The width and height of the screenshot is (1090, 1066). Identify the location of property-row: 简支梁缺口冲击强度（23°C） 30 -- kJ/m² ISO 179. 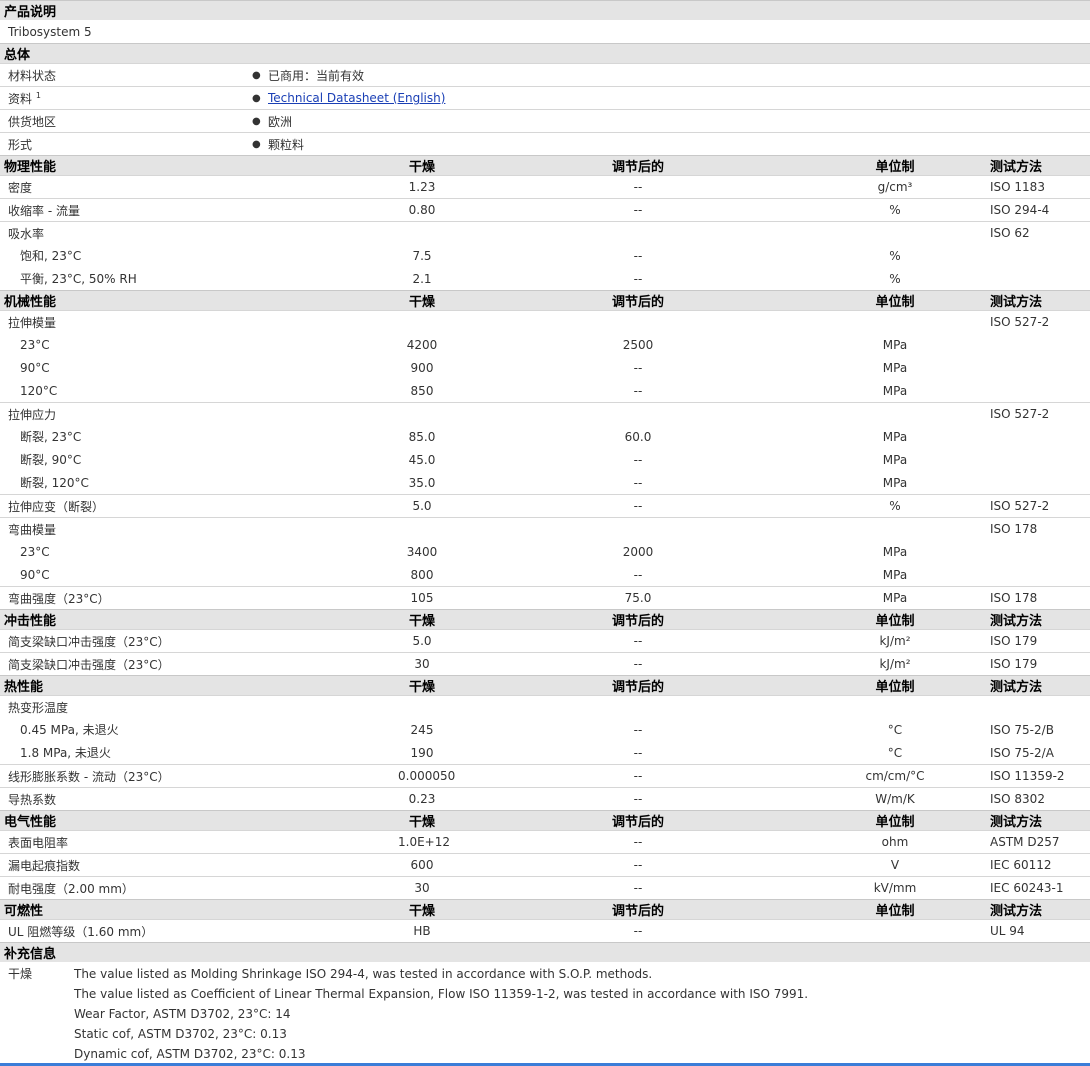
(545, 663).